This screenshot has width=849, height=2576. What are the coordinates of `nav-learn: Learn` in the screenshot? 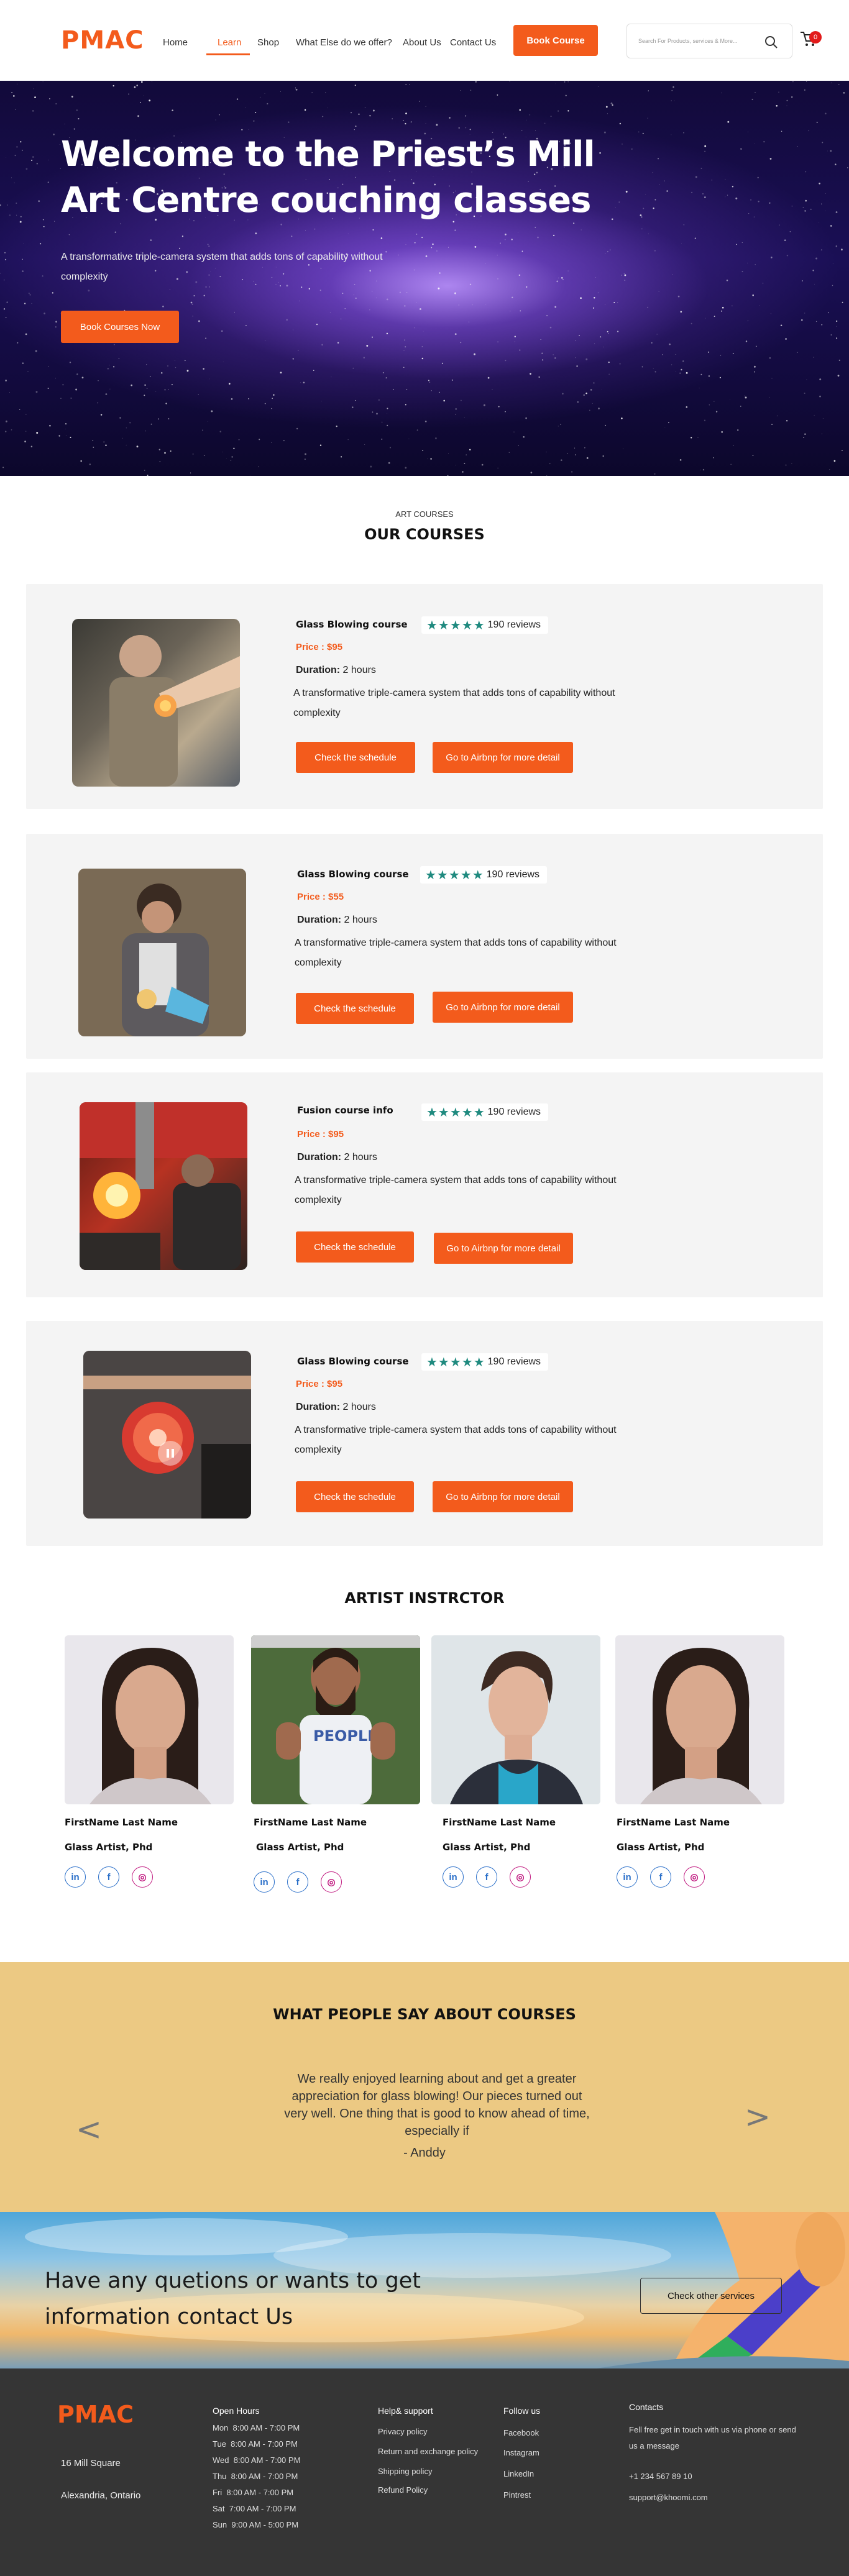 It's located at (229, 42).